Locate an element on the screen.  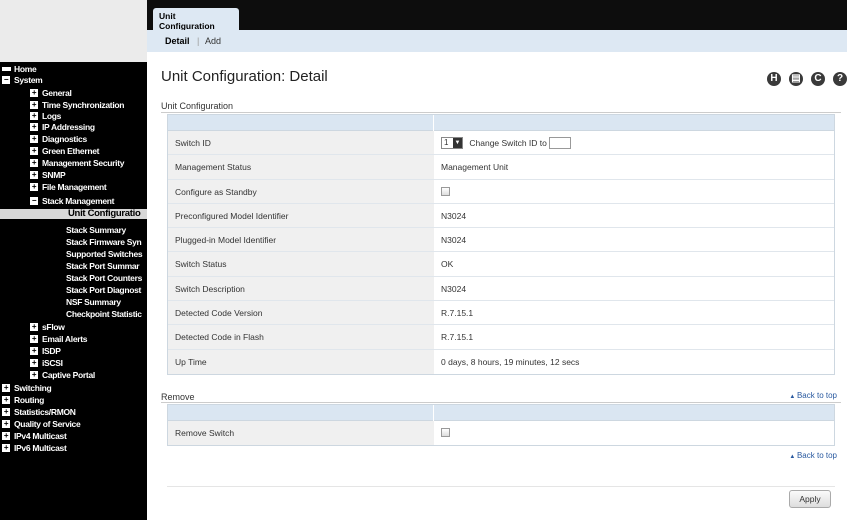
nav-item: + Switching is located at coordinates (73, 388).